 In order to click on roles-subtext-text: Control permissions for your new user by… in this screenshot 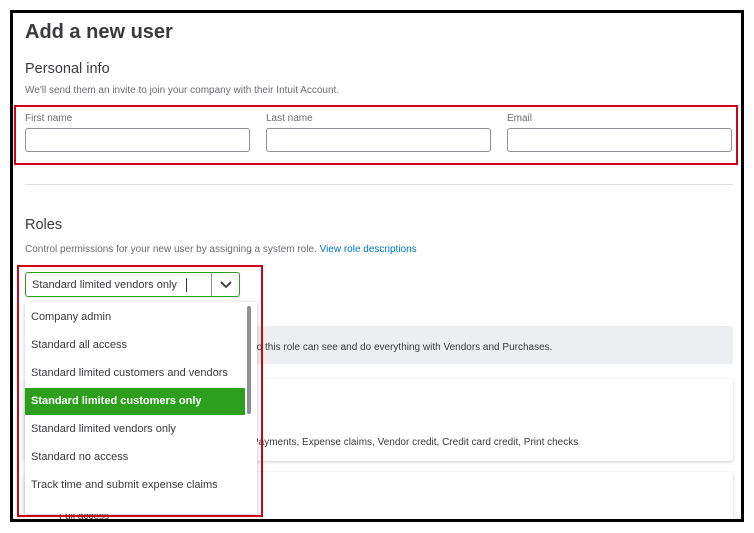, I will do `click(171, 249)`.